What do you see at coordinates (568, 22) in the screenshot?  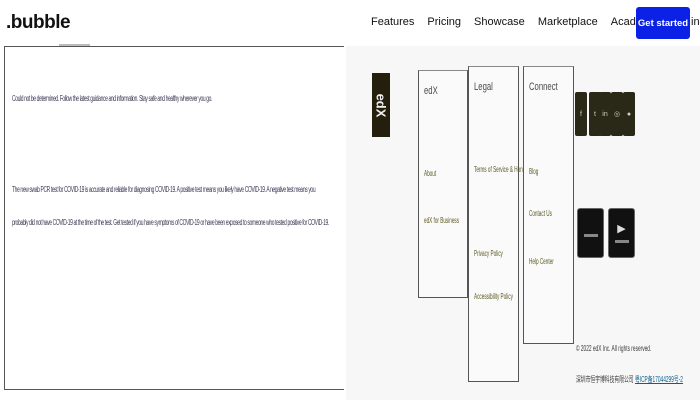 I see `nav-link-marketplace: Marketplace` at bounding box center [568, 22].